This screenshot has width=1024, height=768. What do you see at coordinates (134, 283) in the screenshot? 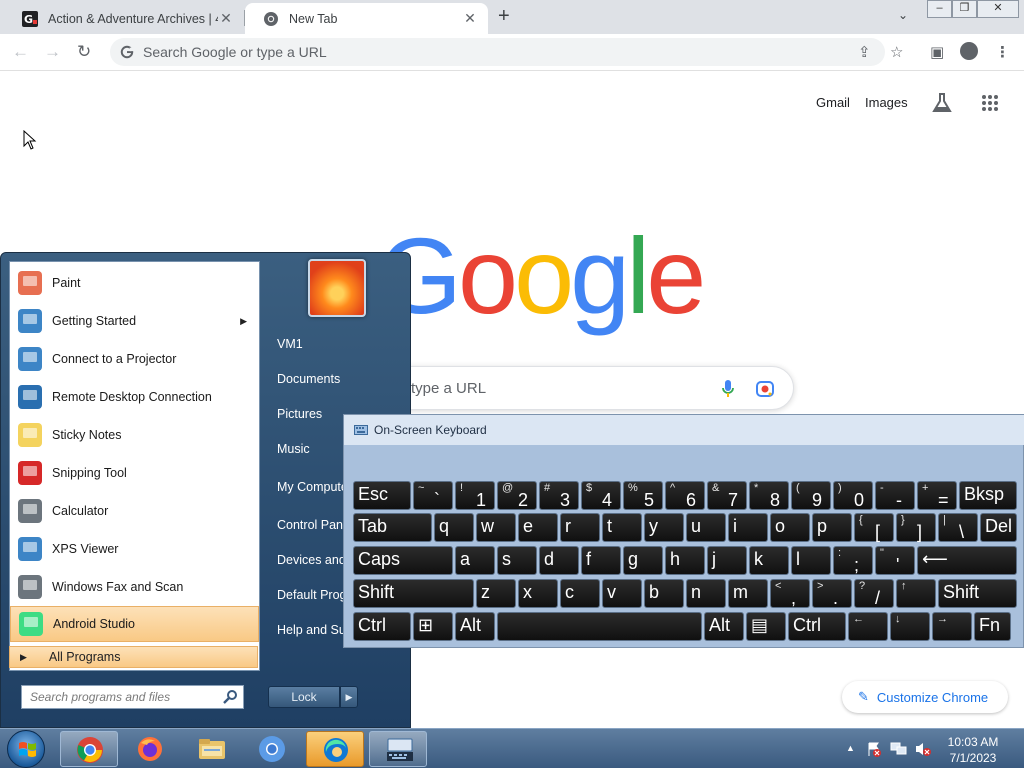
I see `start-program-item: Paint` at bounding box center [134, 283].